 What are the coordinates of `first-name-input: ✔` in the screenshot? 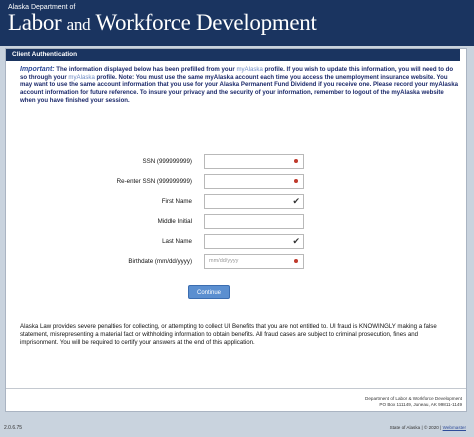 It's located at (254, 201).